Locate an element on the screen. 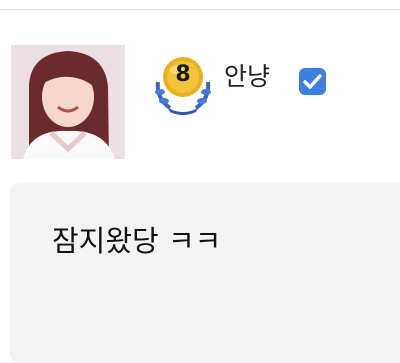 This screenshot has width=400, height=363. username: 안냥 is located at coordinates (247, 77).